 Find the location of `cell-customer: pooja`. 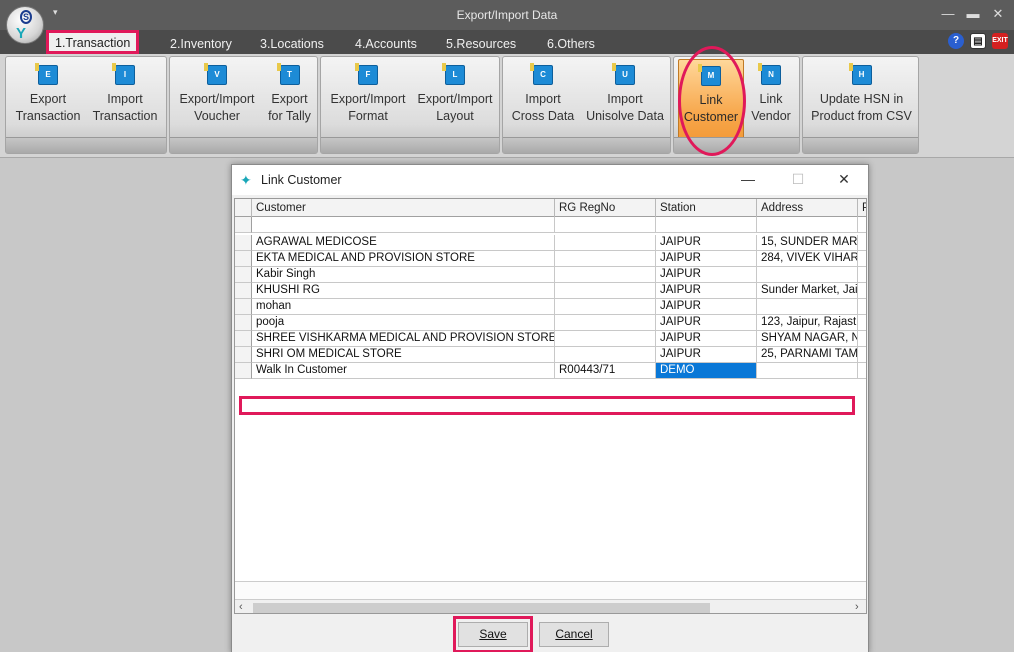

cell-customer: pooja is located at coordinates (403, 323).